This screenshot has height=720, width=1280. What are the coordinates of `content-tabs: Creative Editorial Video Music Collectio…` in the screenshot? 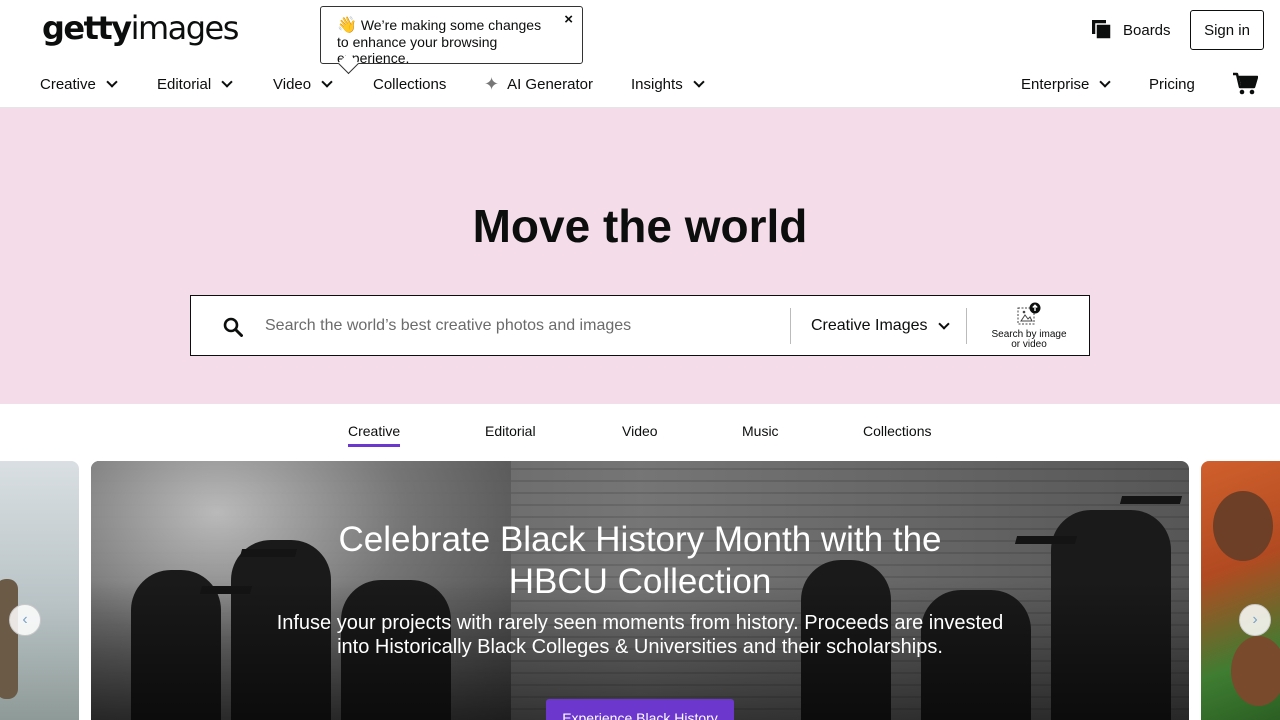 It's located at (640, 432).